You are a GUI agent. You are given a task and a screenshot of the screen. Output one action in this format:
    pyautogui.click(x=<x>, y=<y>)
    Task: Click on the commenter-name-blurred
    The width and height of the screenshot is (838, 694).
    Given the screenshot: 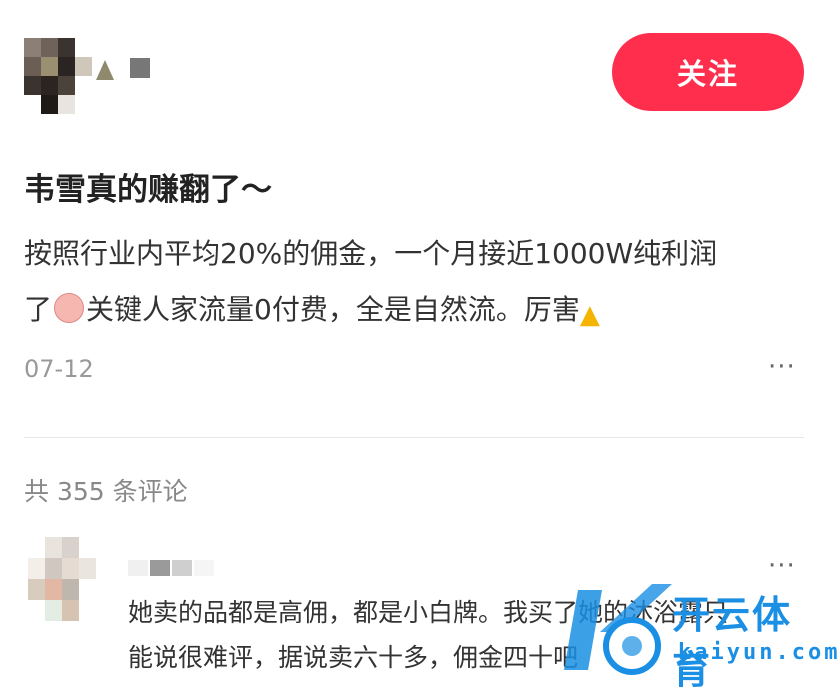 What is the action you would take?
    pyautogui.click(x=180, y=568)
    